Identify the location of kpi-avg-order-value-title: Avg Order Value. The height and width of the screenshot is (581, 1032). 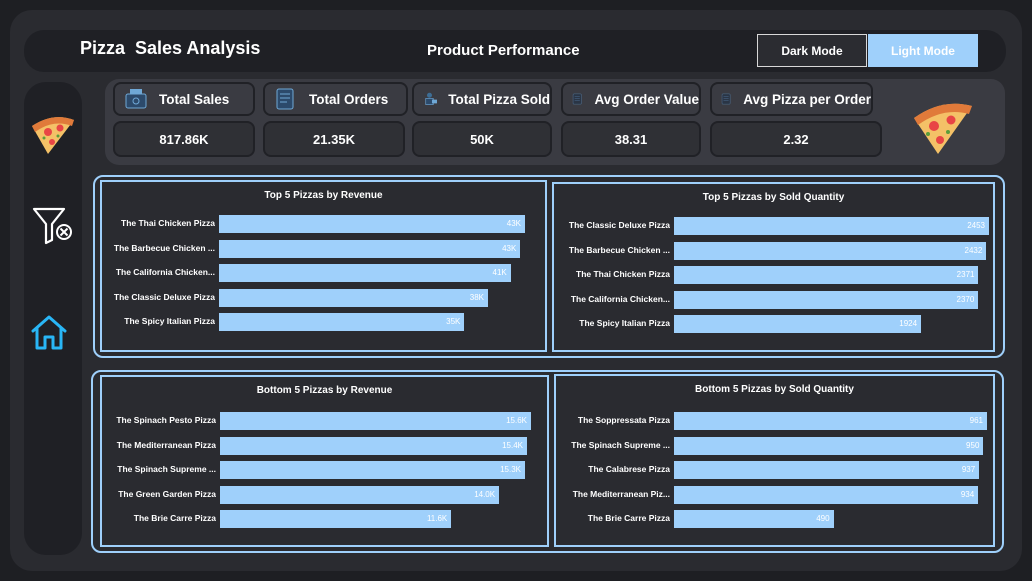
(631, 99).